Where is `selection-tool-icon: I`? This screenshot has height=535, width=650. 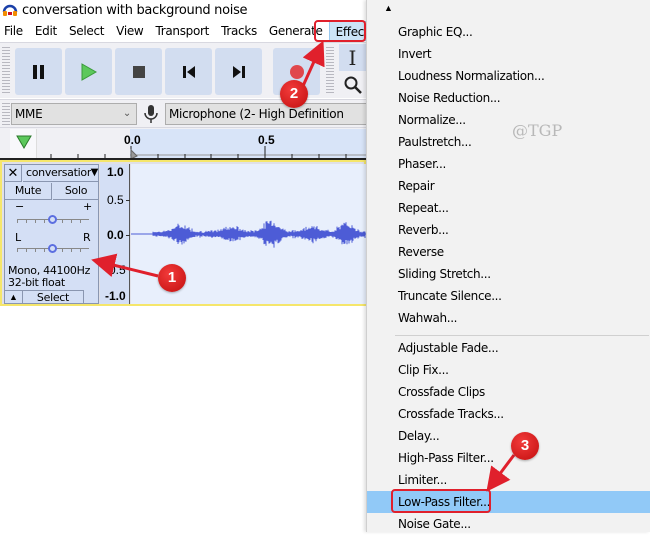
selection-tool-icon: I is located at coordinates (352, 57).